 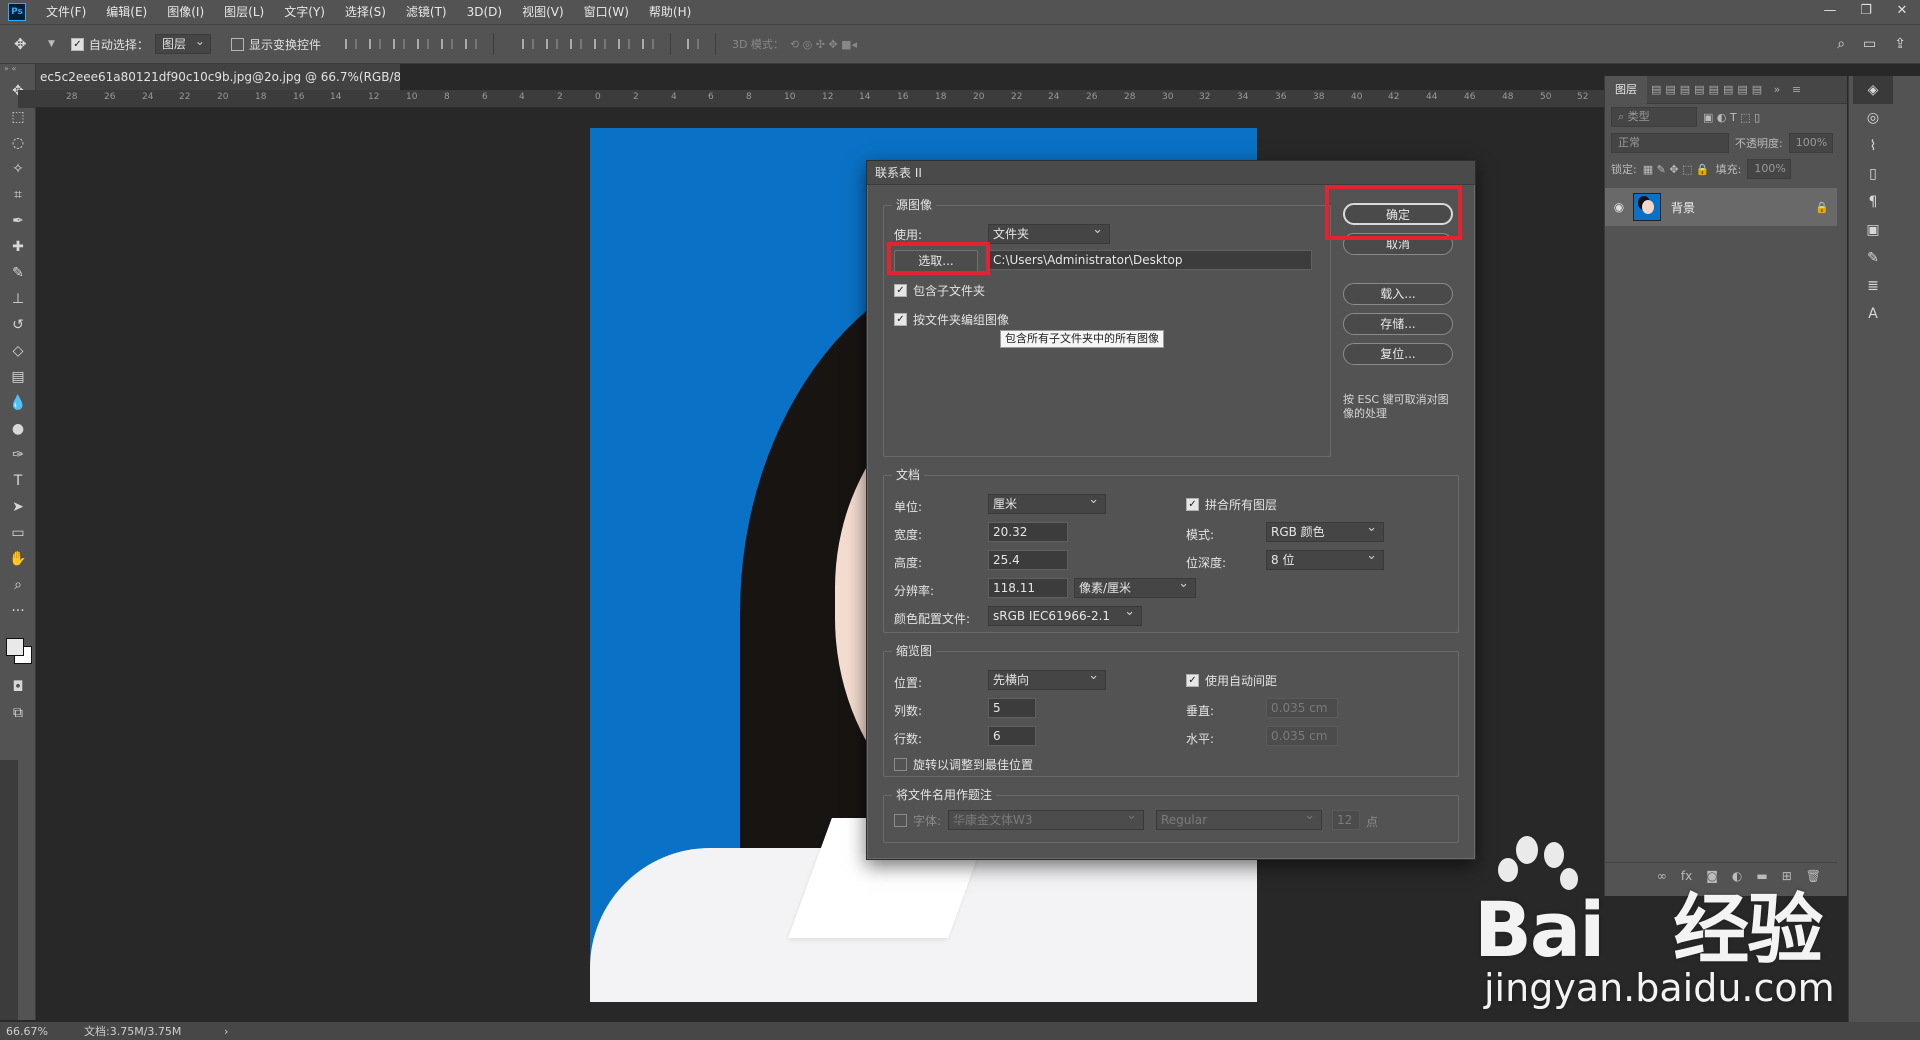 What do you see at coordinates (1737, 876) in the screenshot?
I see `adjustment-layer-icon: ◐` at bounding box center [1737, 876].